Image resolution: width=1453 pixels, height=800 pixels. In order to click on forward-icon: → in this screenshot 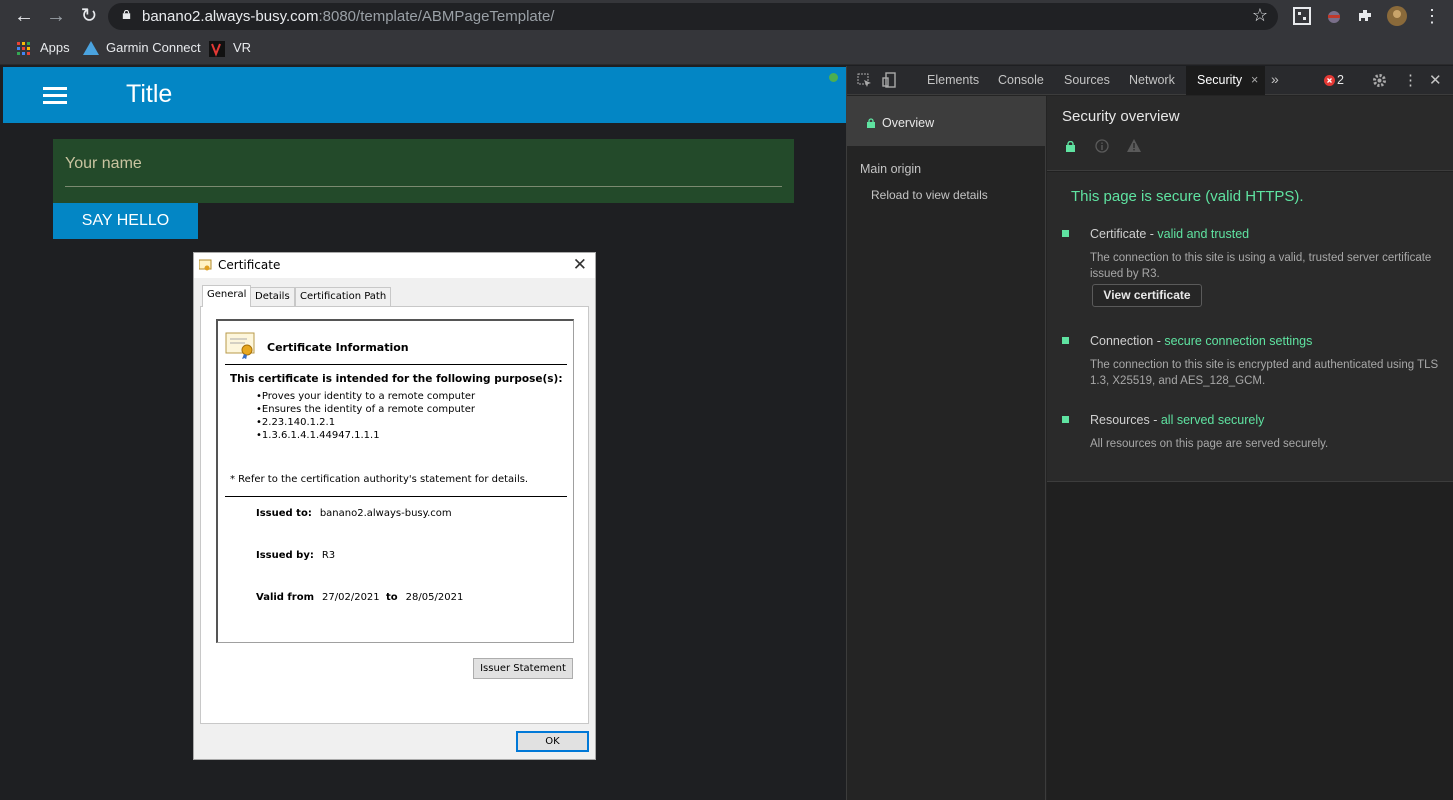, I will do `click(56, 17)`.